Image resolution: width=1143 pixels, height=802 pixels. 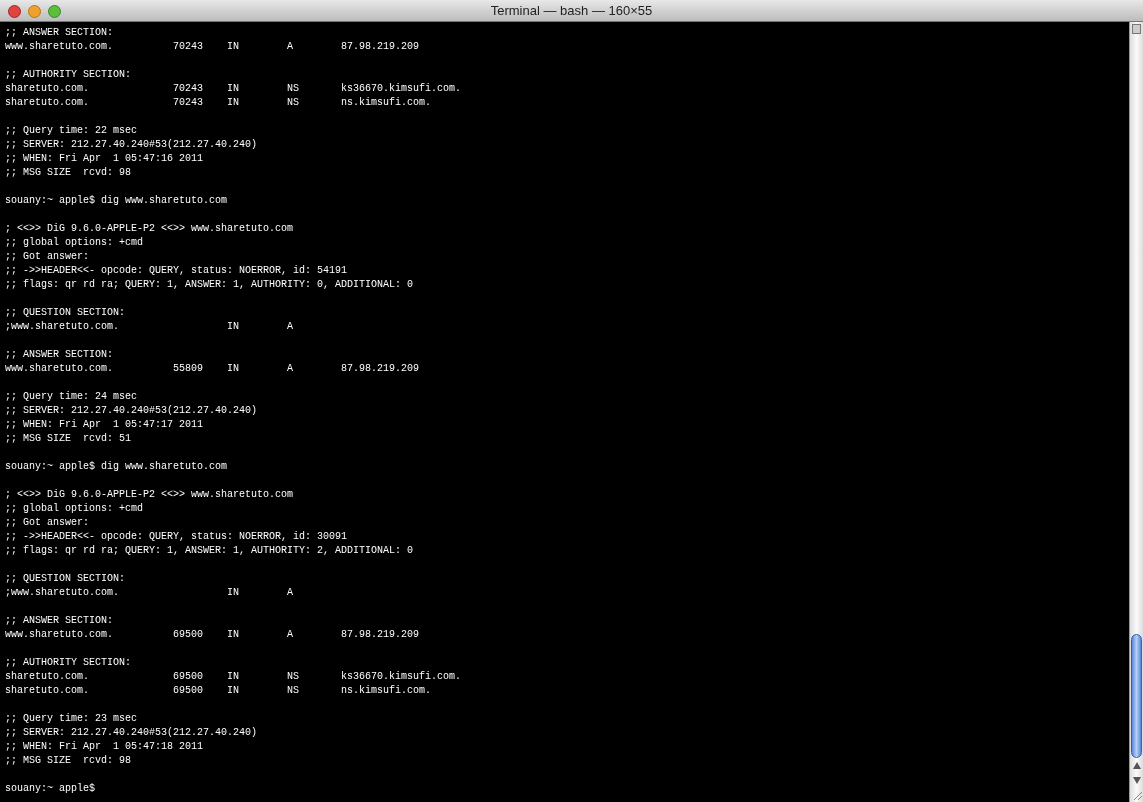 I want to click on window-title: Terminal — bash — 160×55, so click(x=571, y=10).